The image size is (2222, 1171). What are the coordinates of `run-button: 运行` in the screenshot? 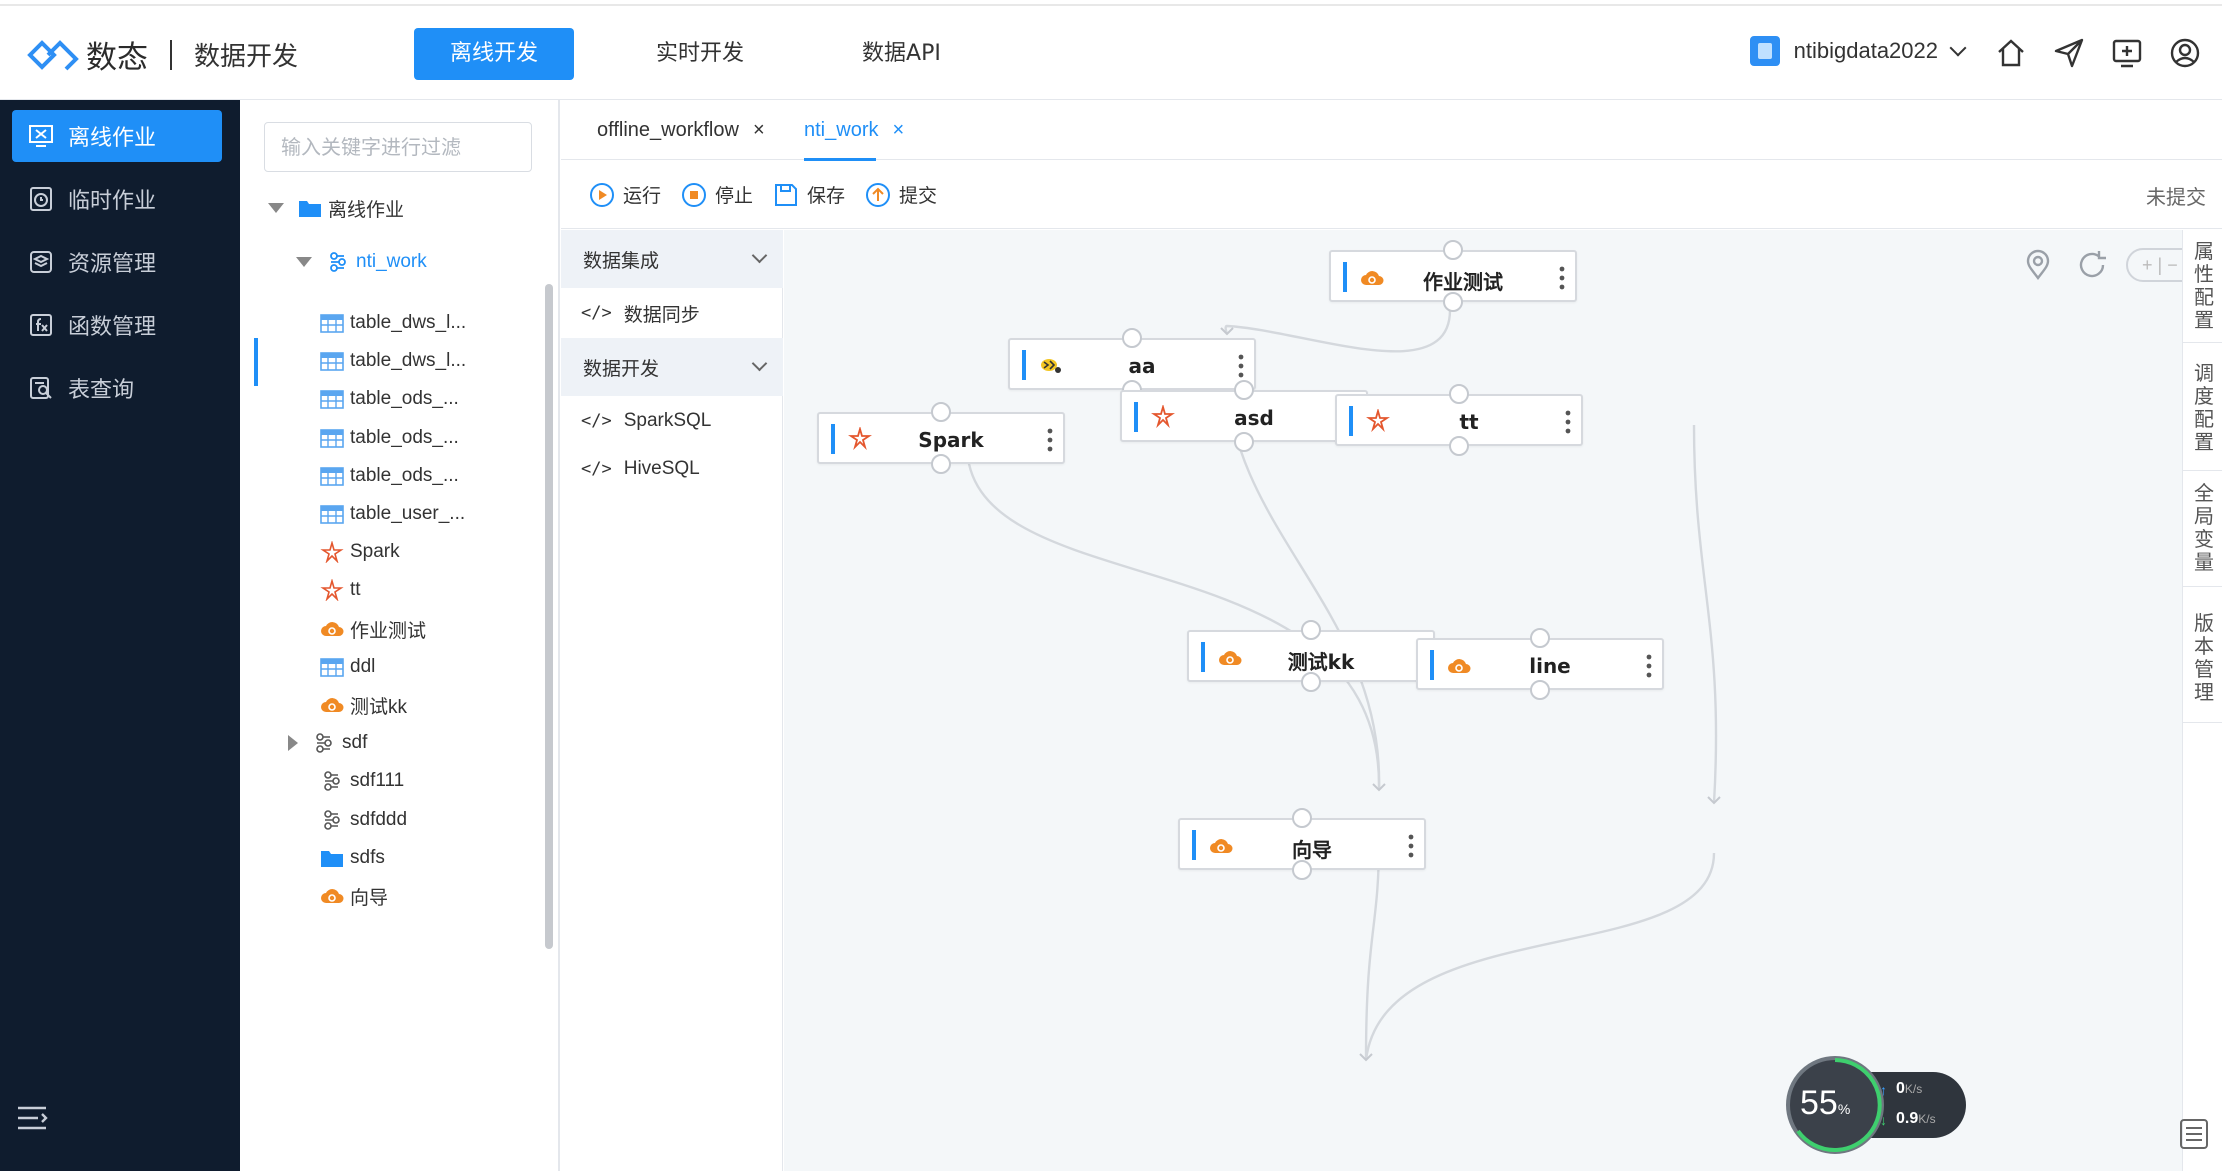 It's located at (625, 194).